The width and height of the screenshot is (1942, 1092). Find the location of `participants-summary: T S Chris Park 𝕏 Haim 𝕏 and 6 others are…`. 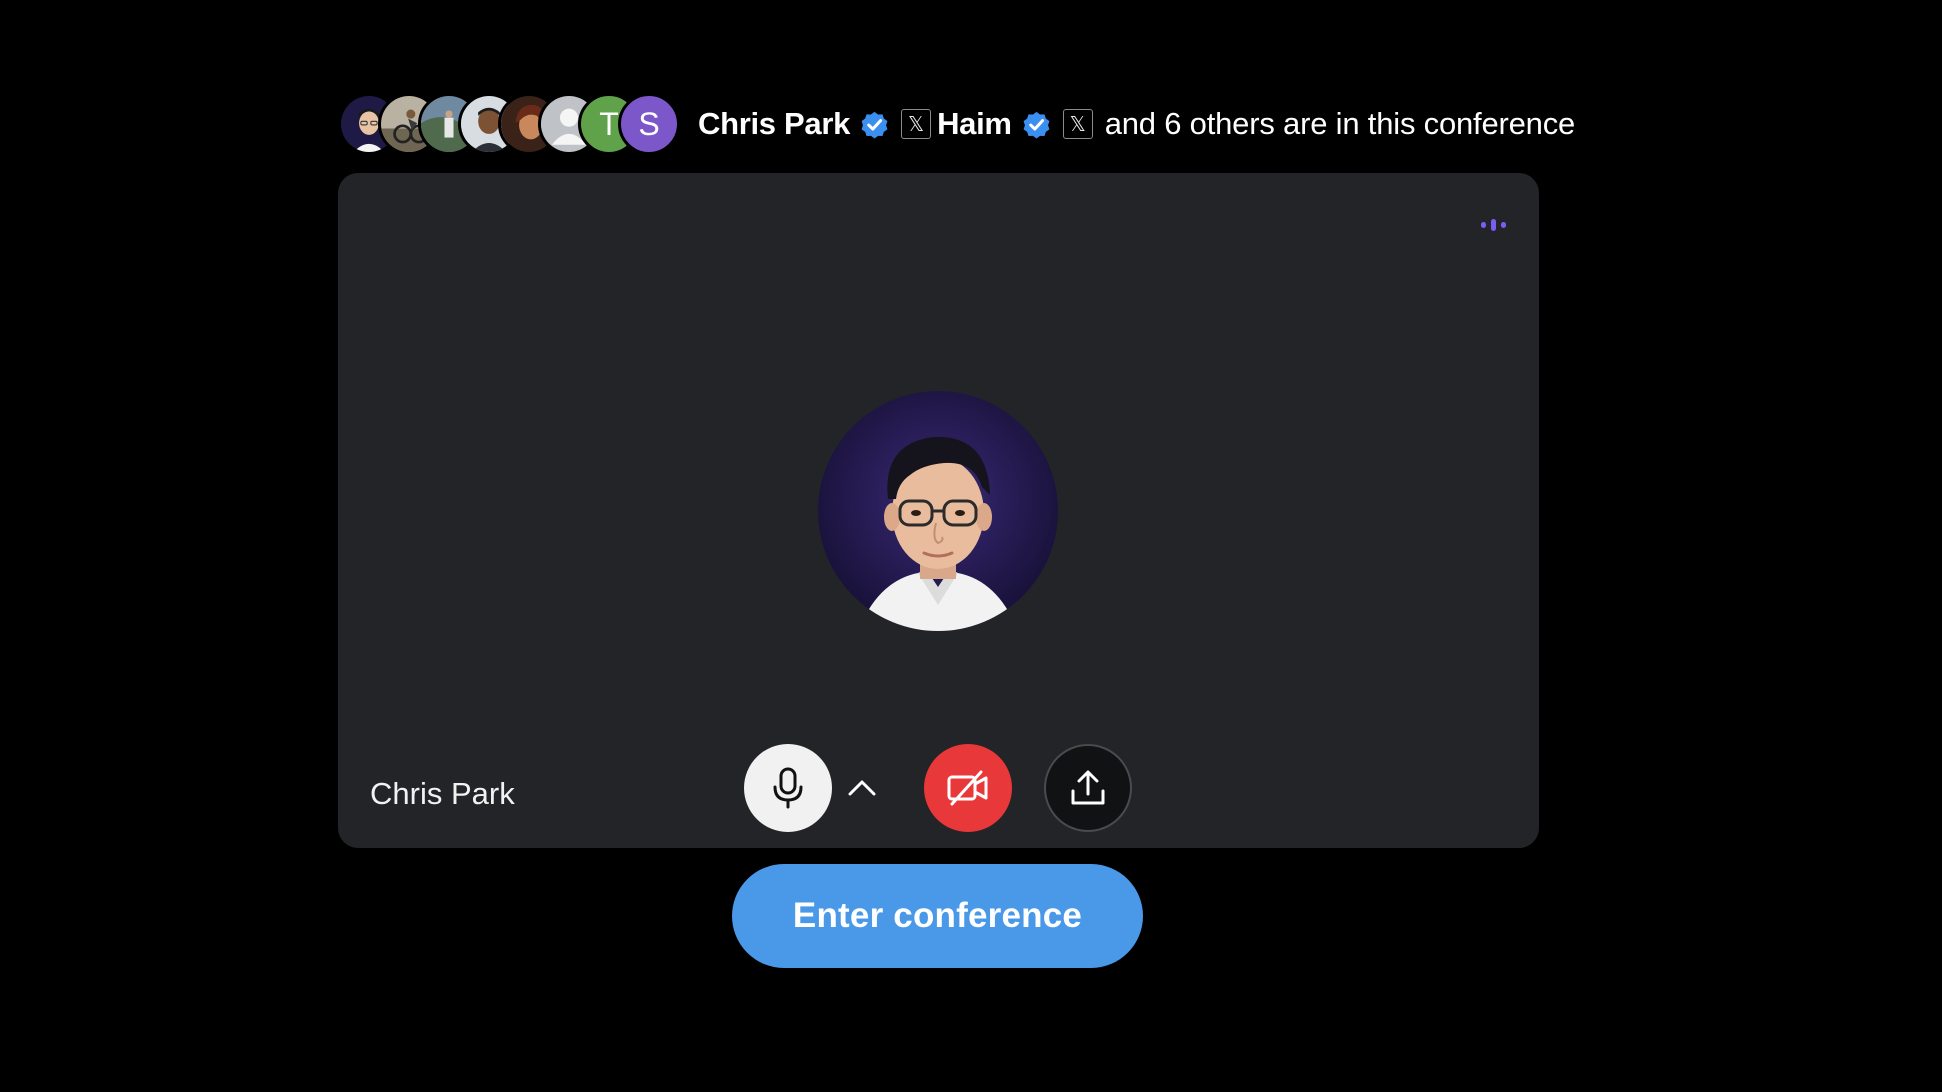

participants-summary: T S Chris Park 𝕏 Haim 𝕏 and 6 others are… is located at coordinates (956, 124).